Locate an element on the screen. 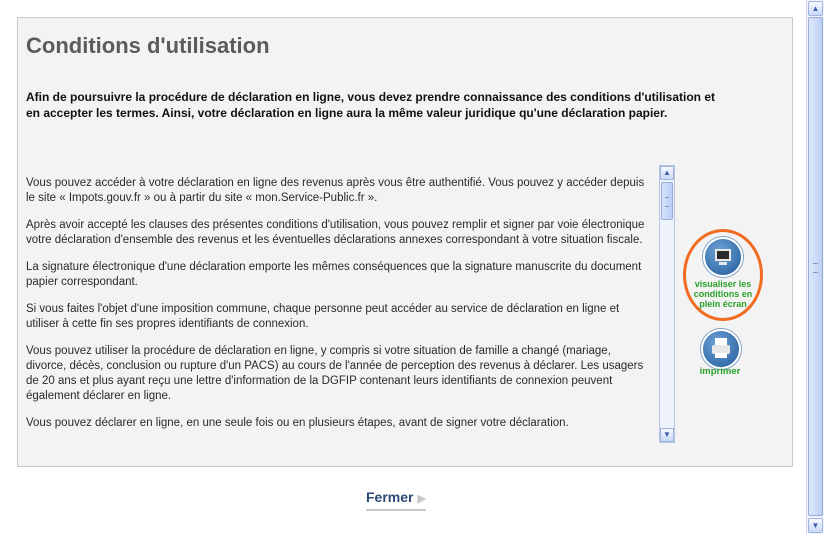 This screenshot has width=824, height=534. fullscreen-button: visualiser les conditions en plein écran is located at coordinates (723, 275).